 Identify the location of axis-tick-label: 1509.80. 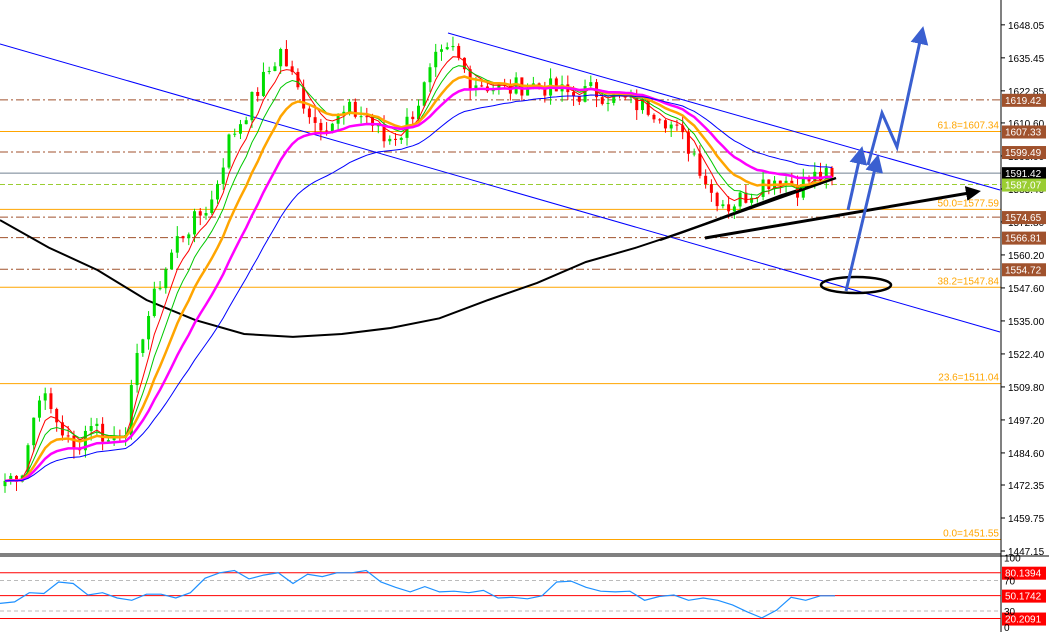
(1026, 388).